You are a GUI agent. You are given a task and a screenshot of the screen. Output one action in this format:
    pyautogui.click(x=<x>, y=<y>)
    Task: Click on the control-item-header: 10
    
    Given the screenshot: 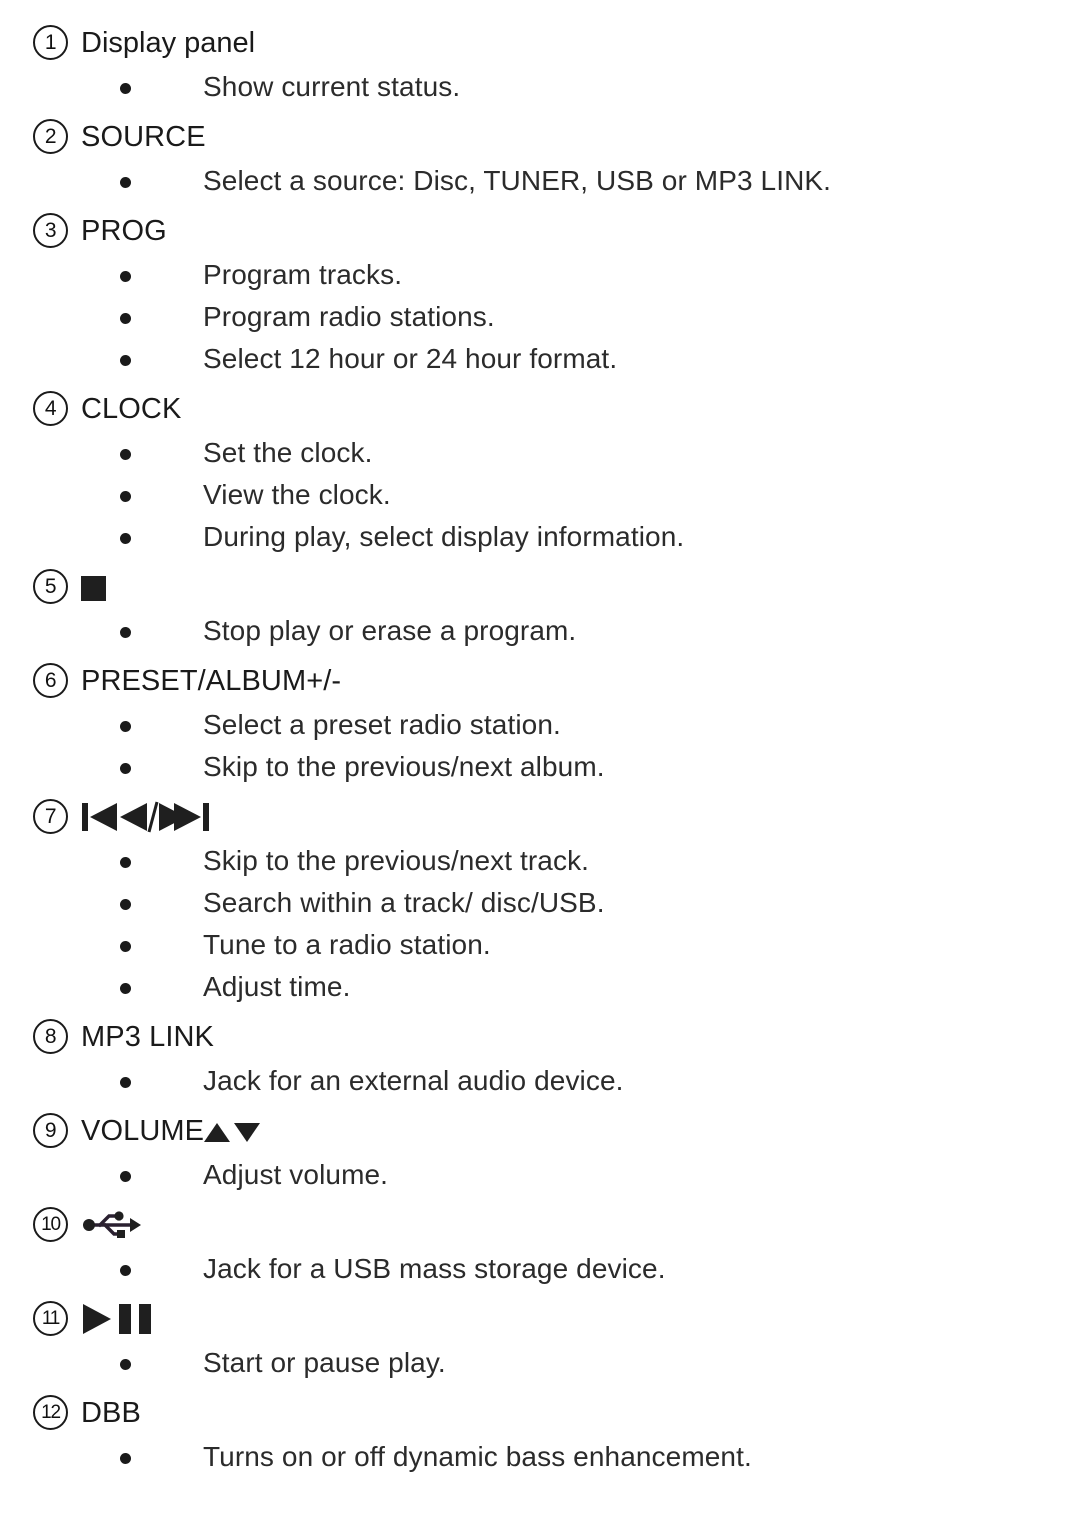 What is the action you would take?
    pyautogui.click(x=540, y=1226)
    